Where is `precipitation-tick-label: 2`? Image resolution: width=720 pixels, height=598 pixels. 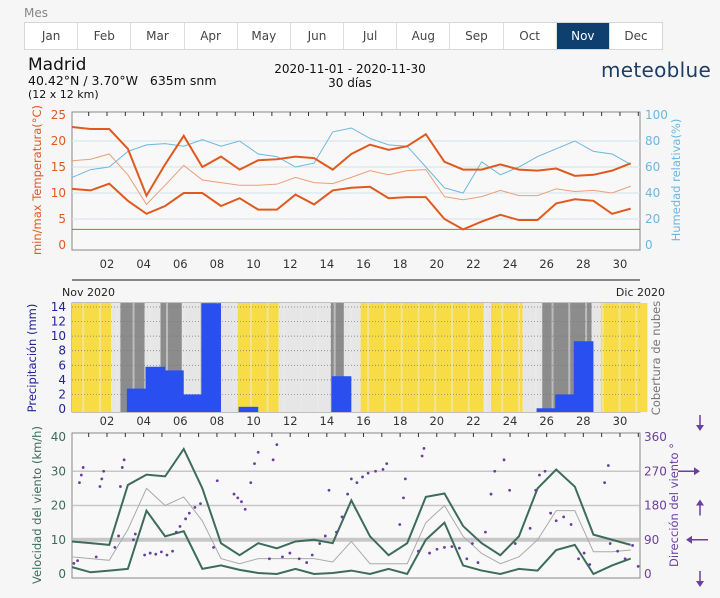
precipitation-tick-label: 2 is located at coordinates (62, 394).